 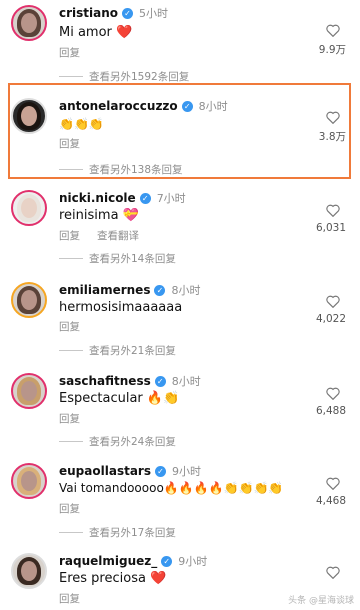 I want to click on view-more-replies: 查看另外138条回复, so click(x=121, y=169).